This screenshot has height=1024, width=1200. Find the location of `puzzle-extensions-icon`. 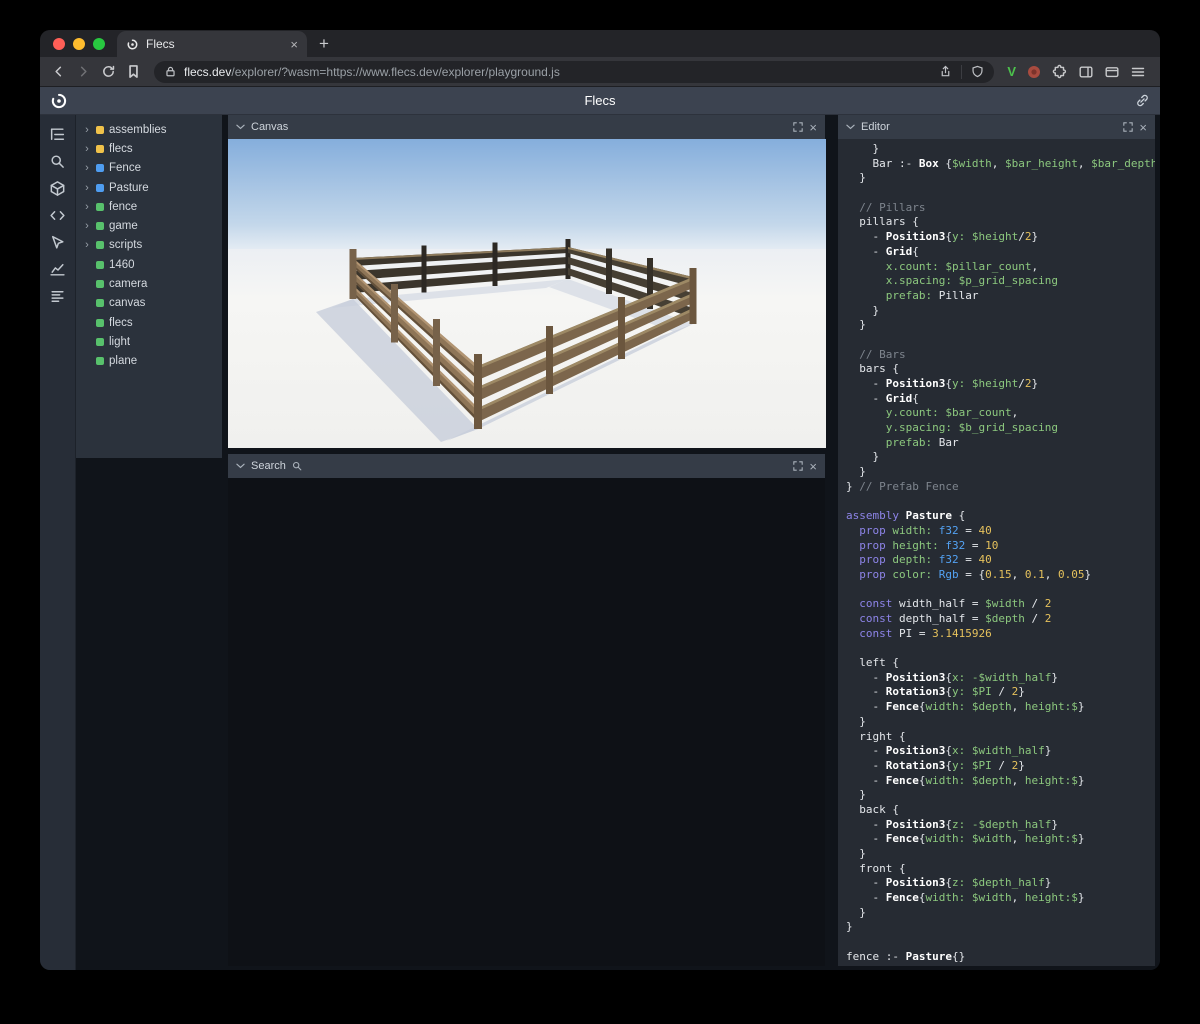

puzzle-extensions-icon is located at coordinates (1060, 72).